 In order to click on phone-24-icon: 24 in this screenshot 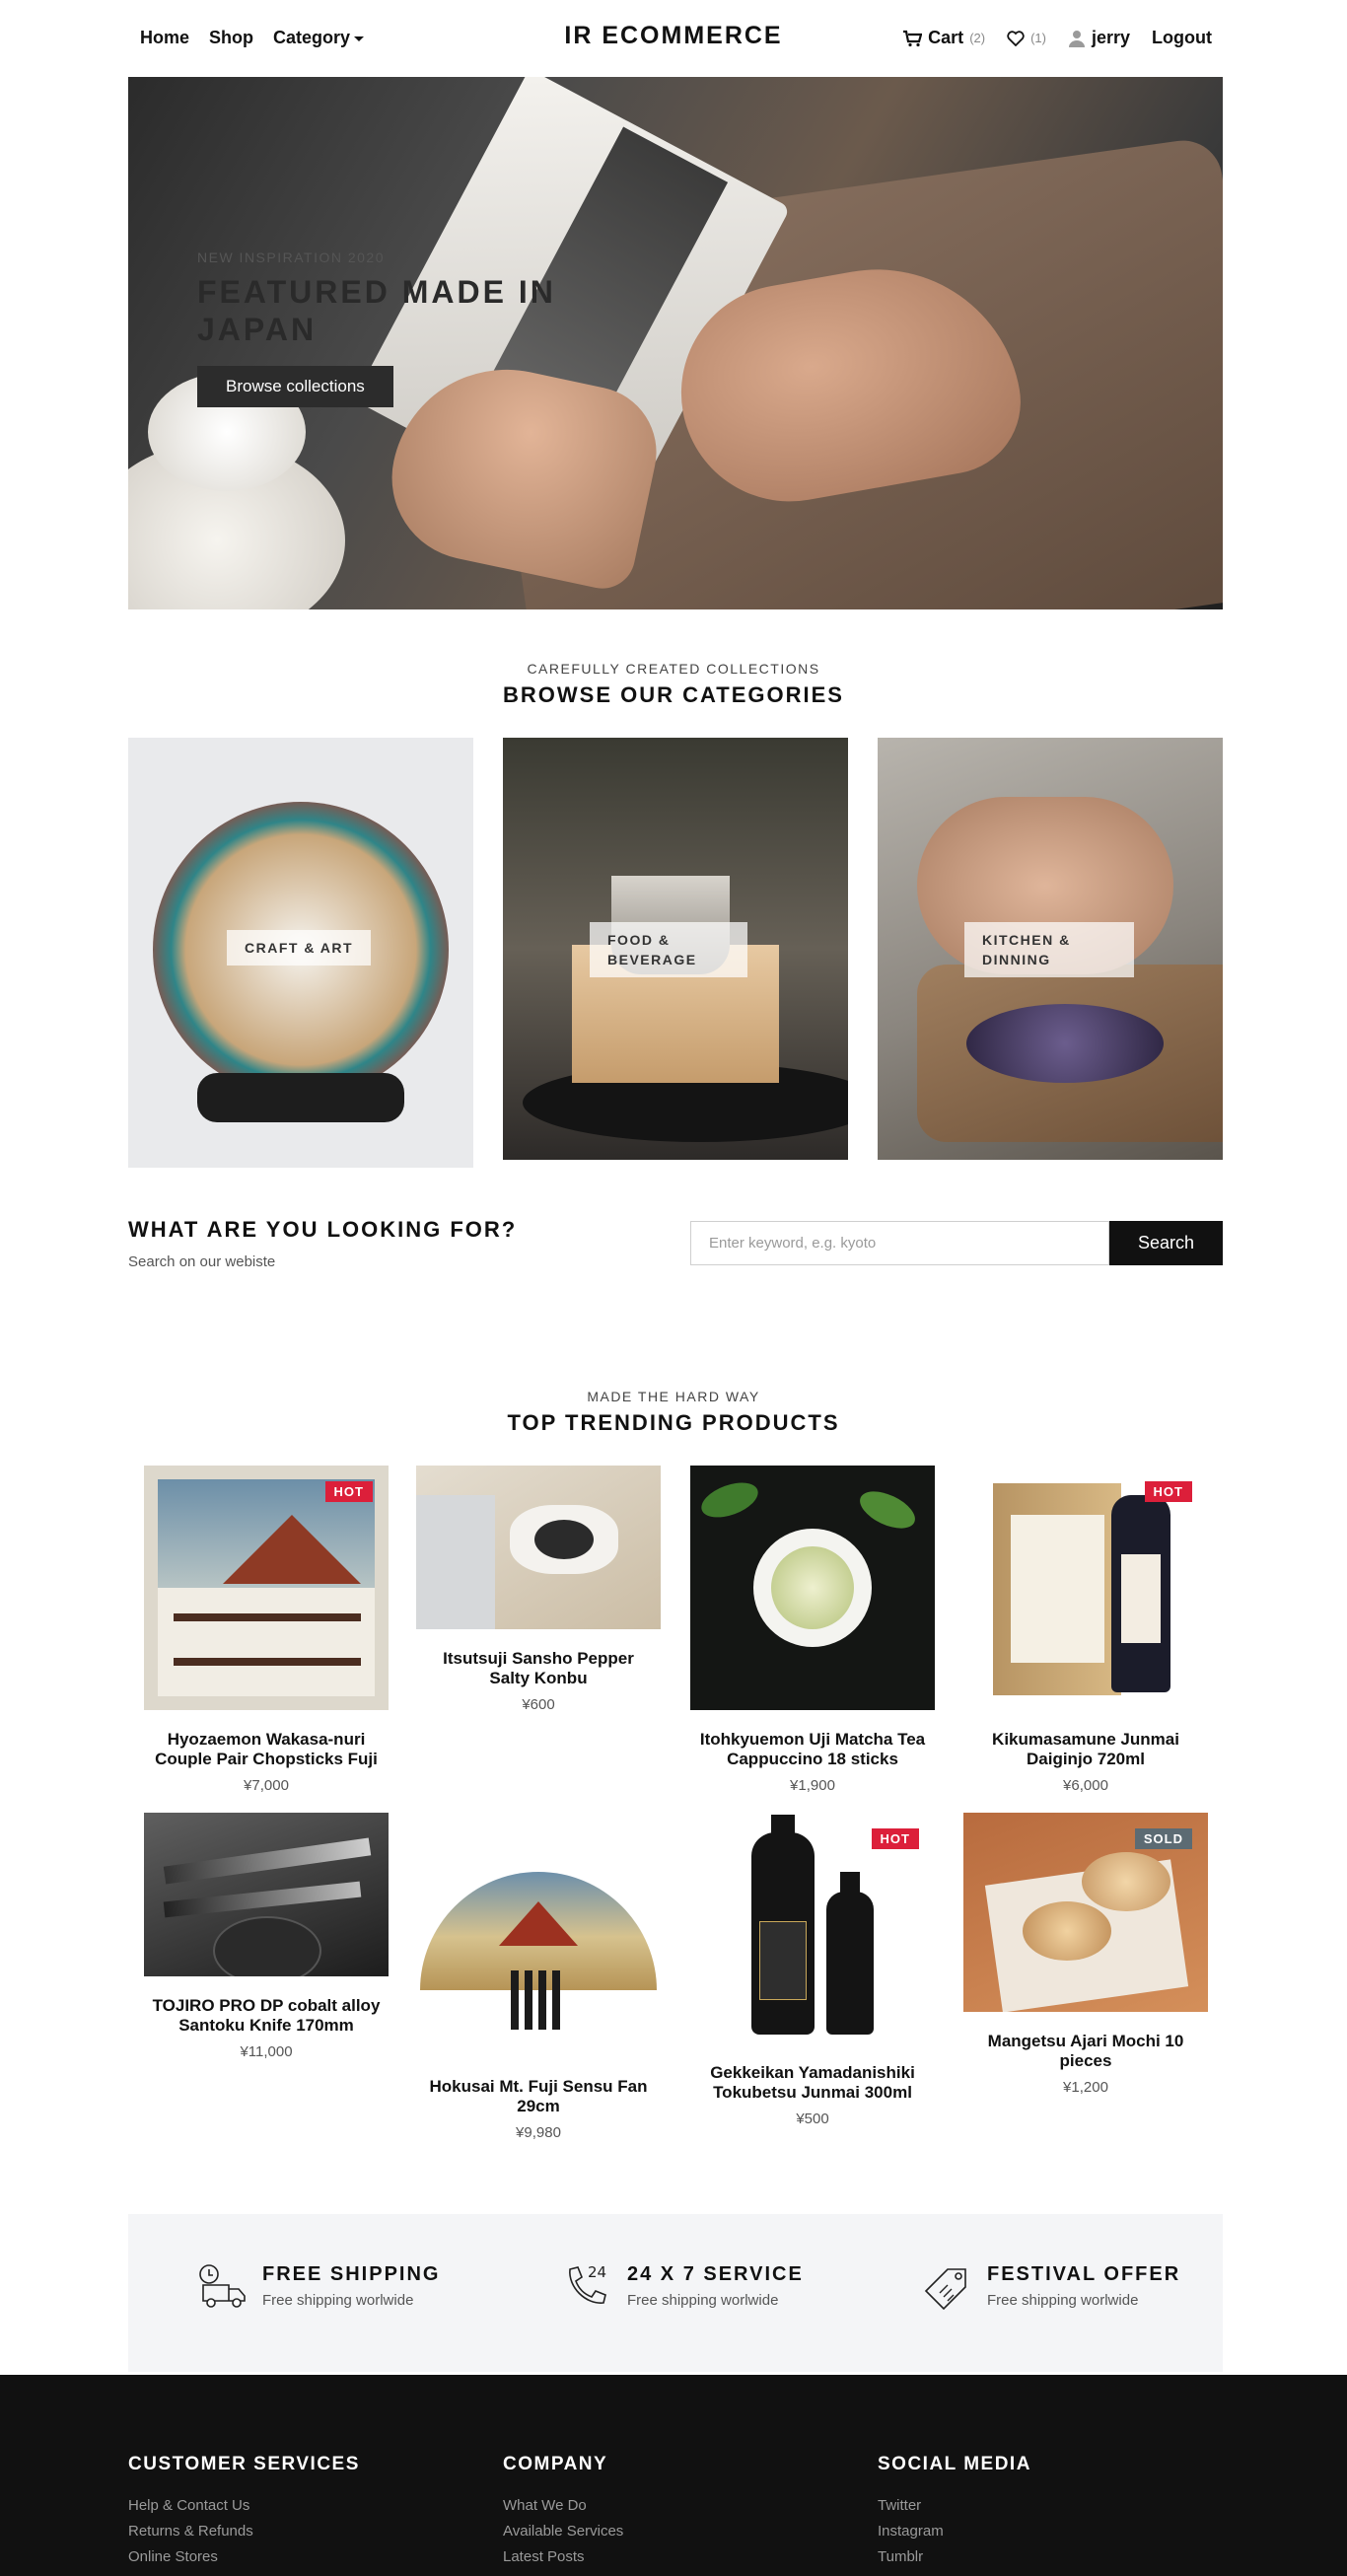, I will do `click(587, 2284)`.